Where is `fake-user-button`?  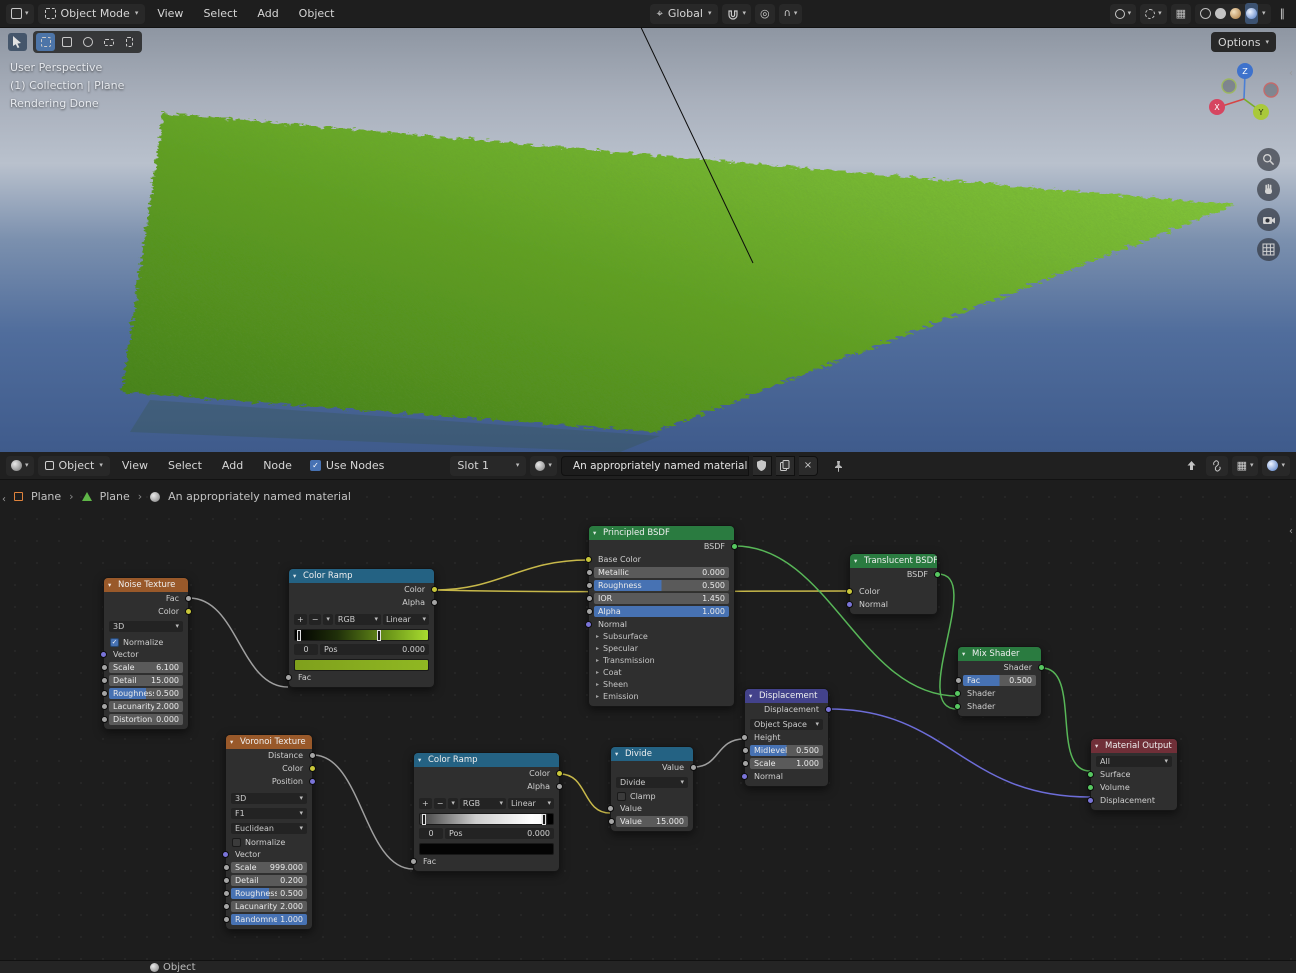
fake-user-button is located at coordinates (762, 465).